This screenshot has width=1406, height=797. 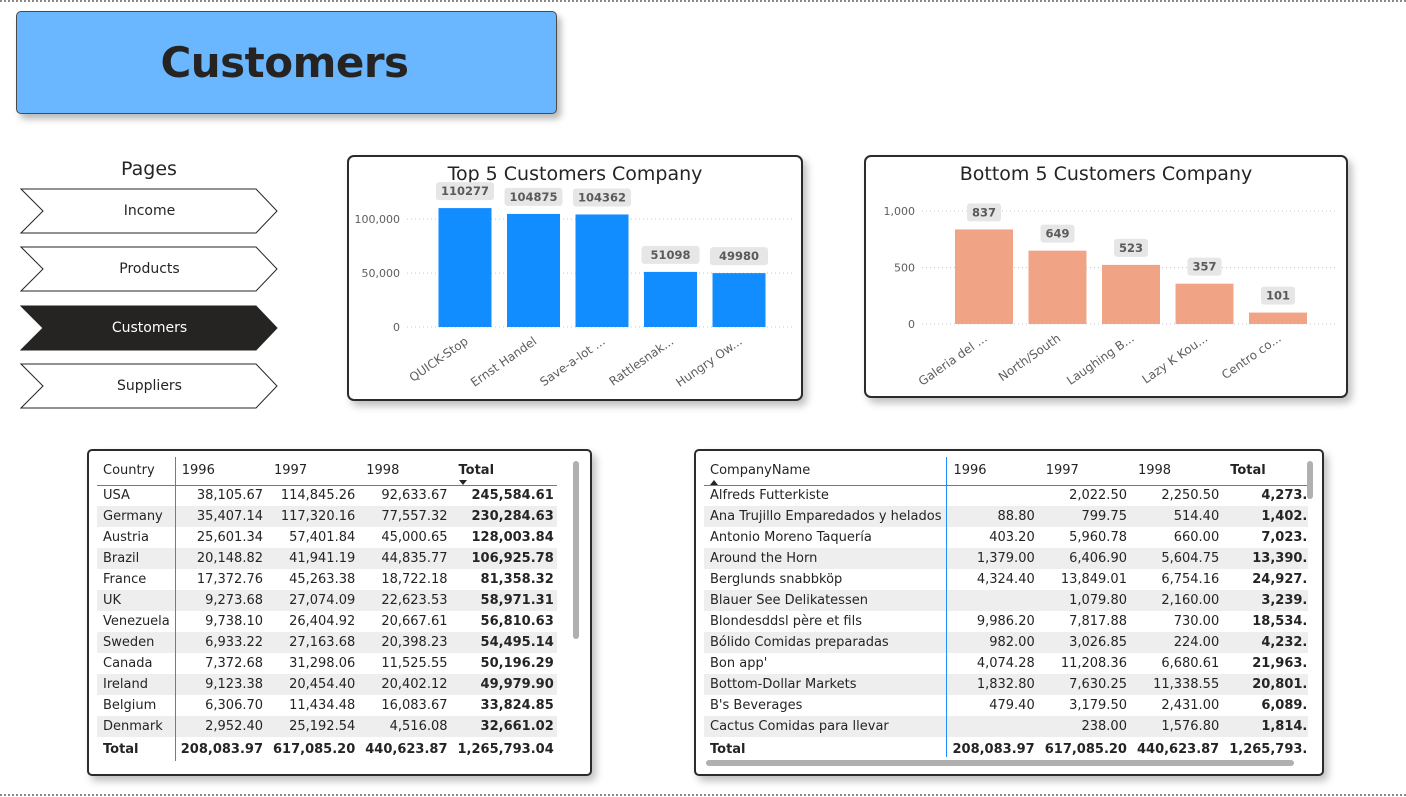 What do you see at coordinates (414, 663) in the screenshot?
I see `value-cell: 11,525.55` at bounding box center [414, 663].